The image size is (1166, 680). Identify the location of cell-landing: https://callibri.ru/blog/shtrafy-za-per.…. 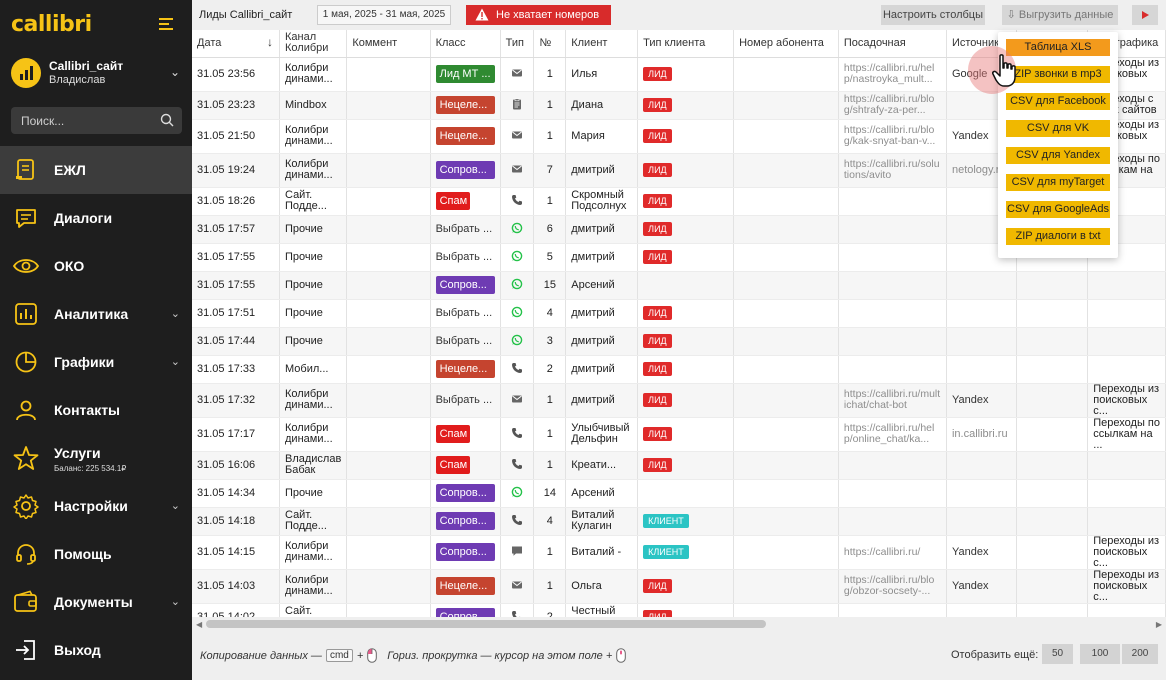
(892, 105).